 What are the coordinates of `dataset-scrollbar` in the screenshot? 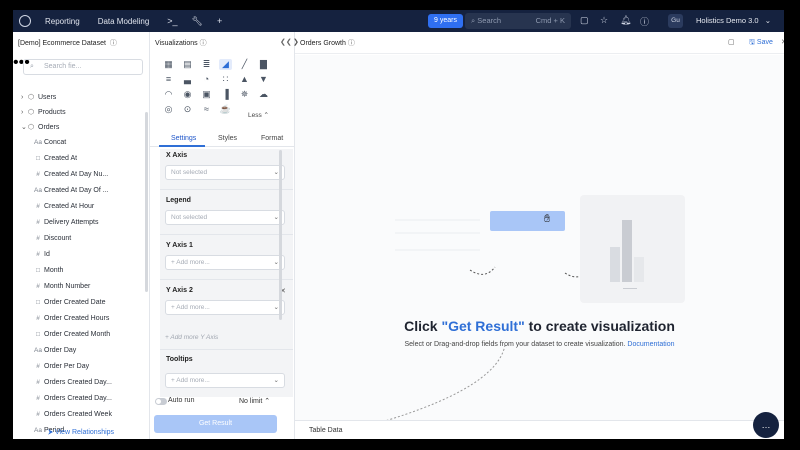 It's located at (146, 202).